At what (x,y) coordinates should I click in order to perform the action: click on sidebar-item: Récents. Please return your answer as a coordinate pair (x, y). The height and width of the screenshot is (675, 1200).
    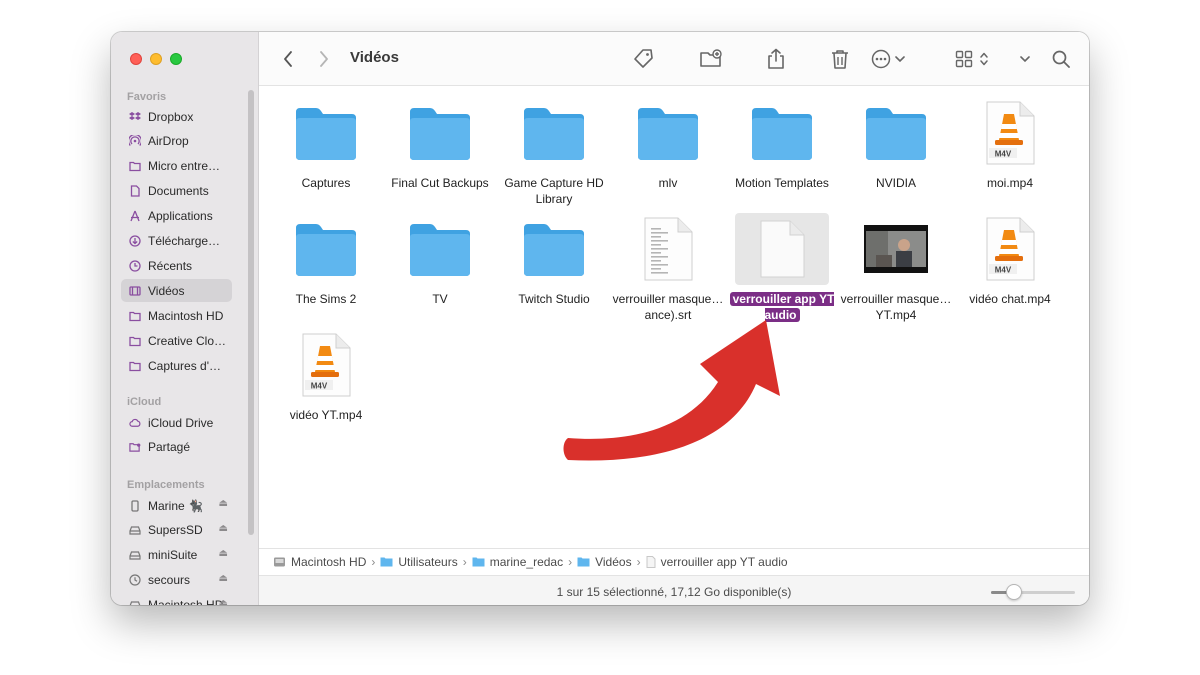
    Looking at the image, I should click on (176, 265).